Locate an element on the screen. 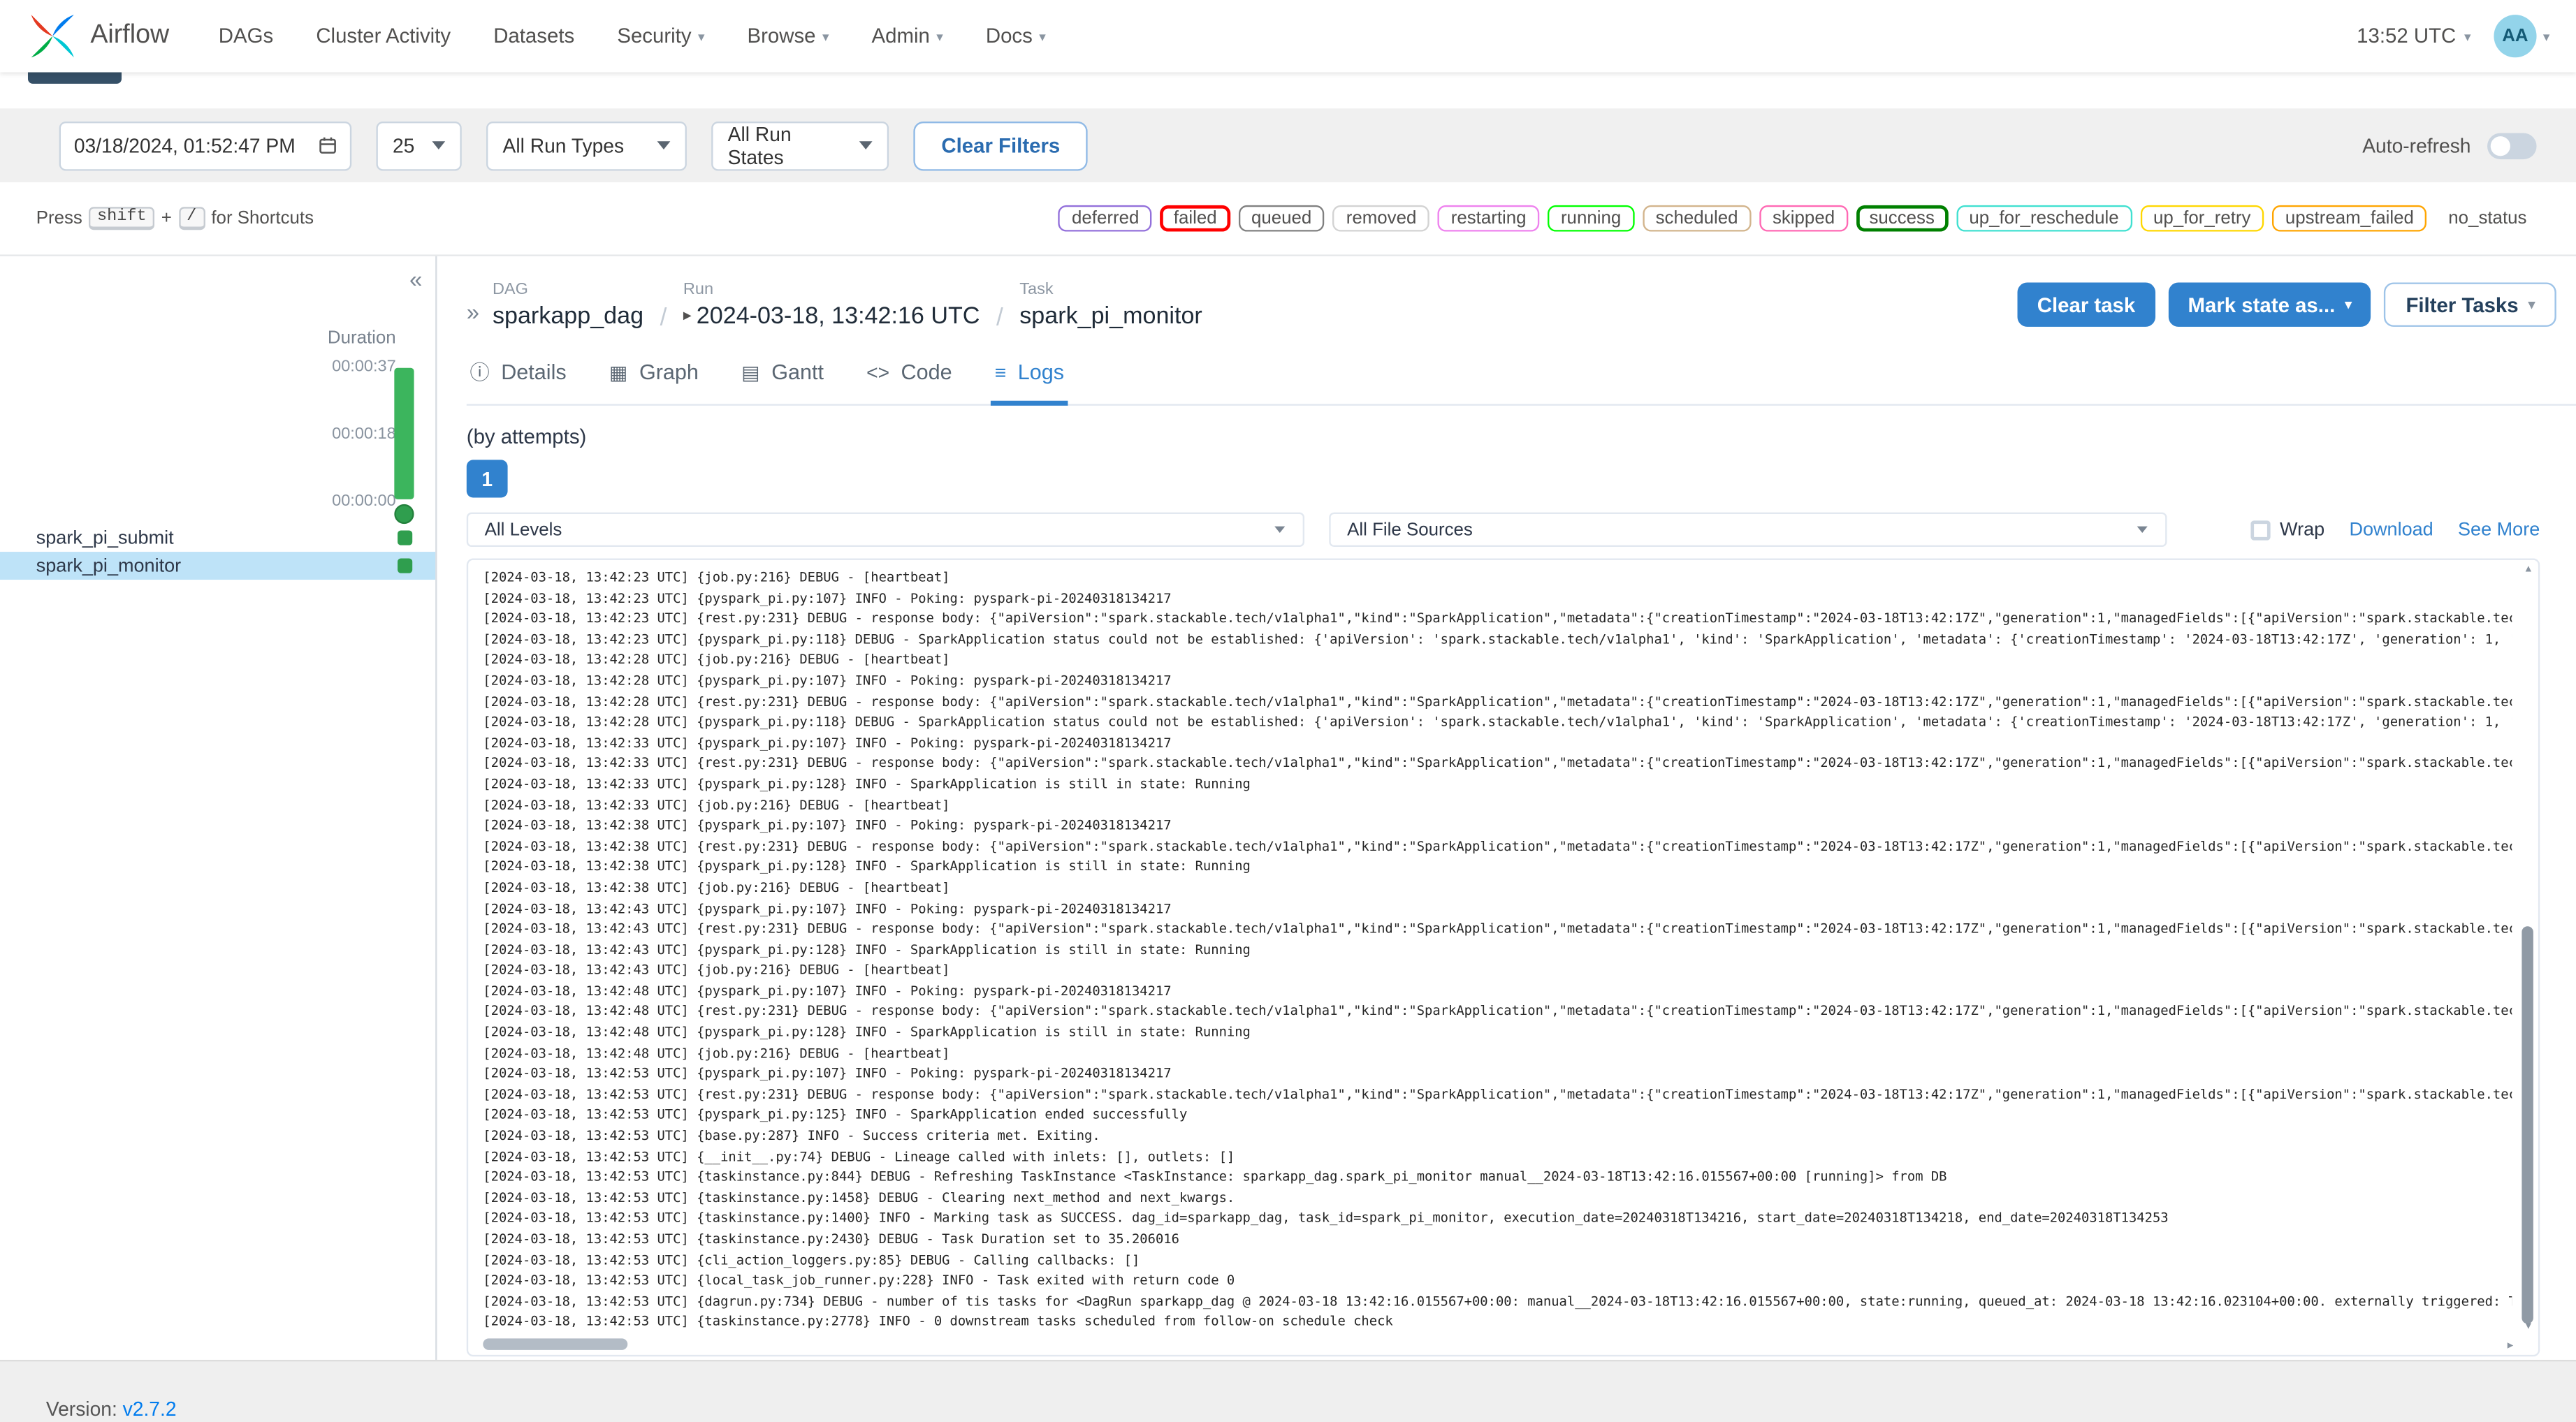 The image size is (2576, 1422). nav-item: Datasets ▾ is located at coordinates (533, 35).